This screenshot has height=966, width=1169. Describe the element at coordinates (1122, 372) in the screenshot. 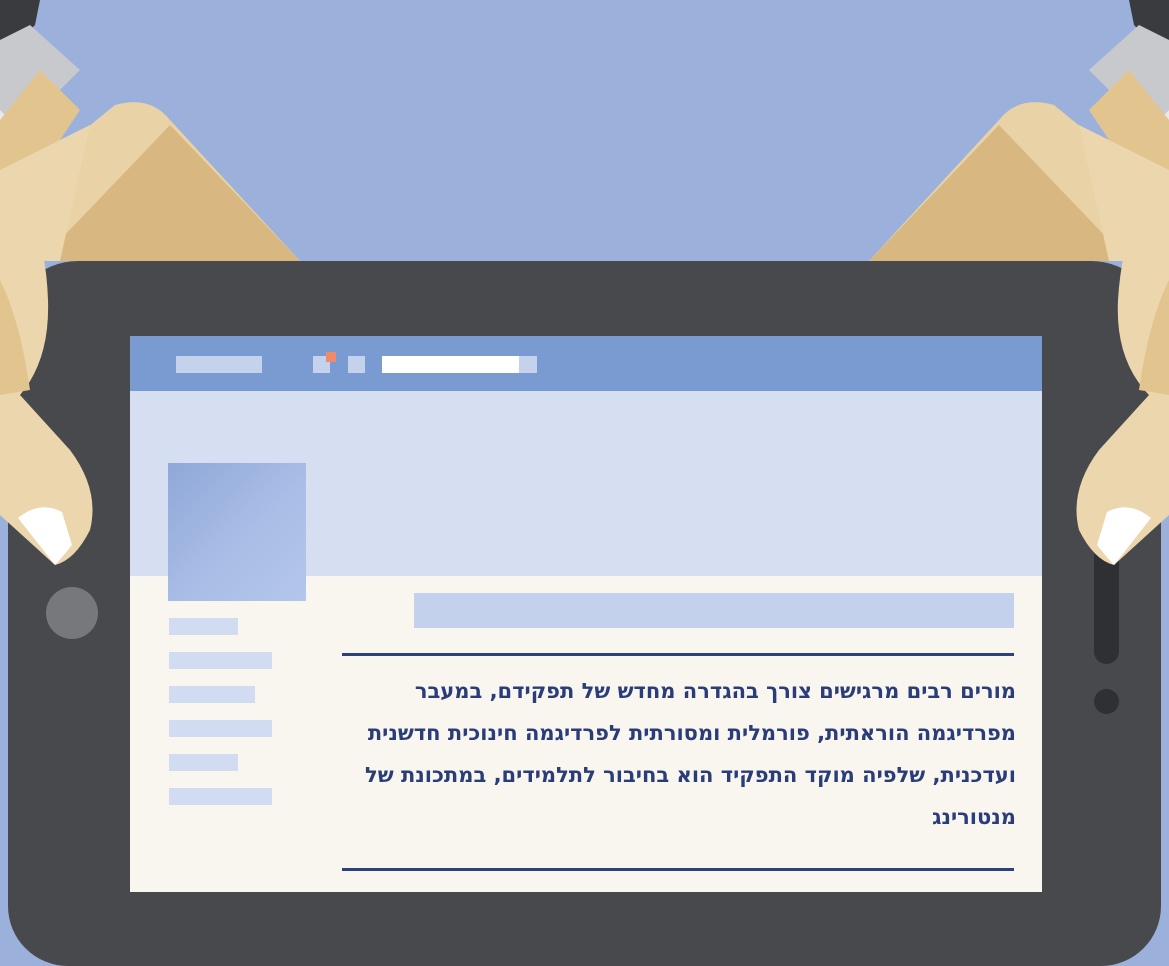

I see `right-thumb` at that location.